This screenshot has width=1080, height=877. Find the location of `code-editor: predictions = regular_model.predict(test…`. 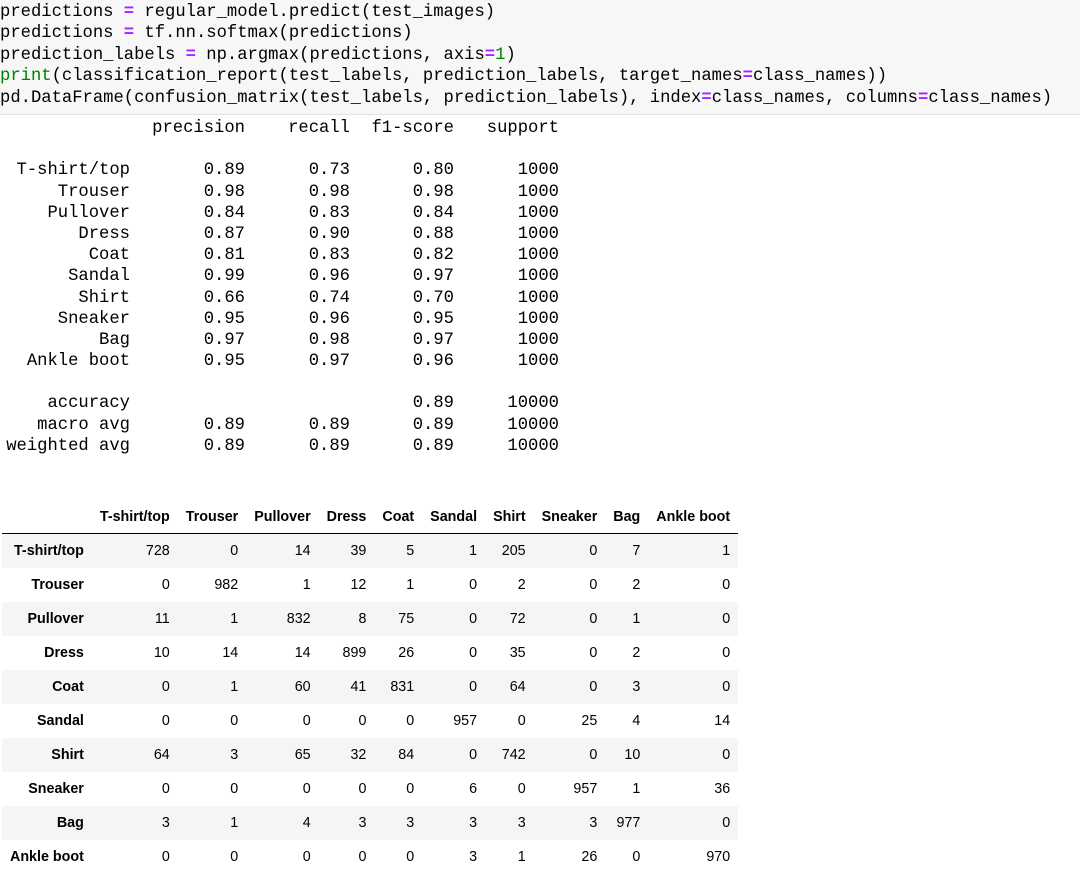

code-editor: predictions = regular_model.predict(test… is located at coordinates (526, 55).